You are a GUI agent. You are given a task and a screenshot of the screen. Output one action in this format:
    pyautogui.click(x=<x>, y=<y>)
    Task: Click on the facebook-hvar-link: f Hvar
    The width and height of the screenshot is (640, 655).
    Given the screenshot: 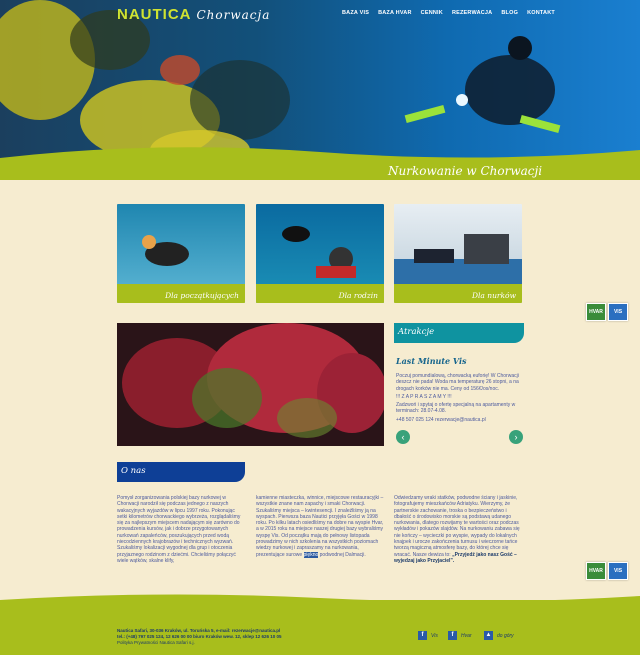 What is the action you would take?
    pyautogui.click(x=460, y=635)
    